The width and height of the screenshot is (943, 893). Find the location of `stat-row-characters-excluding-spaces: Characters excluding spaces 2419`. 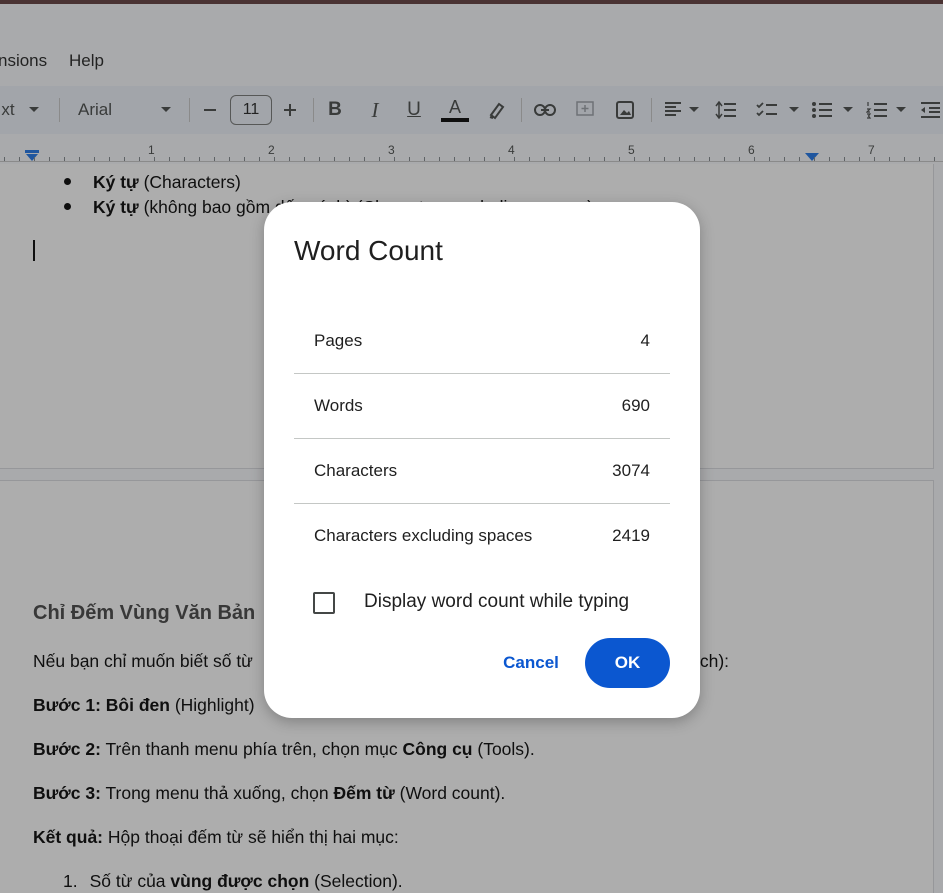

stat-row-characters-excluding-spaces: Characters excluding spaces 2419 is located at coordinates (482, 536).